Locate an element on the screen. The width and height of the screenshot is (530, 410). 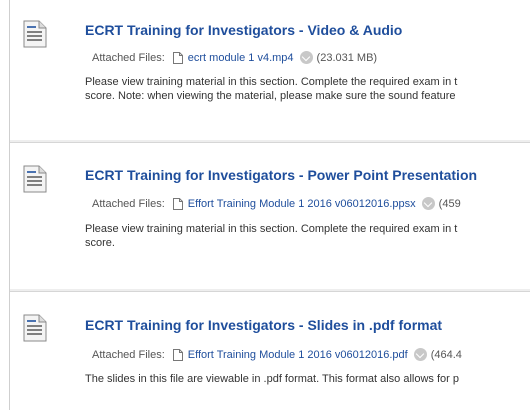
description-line: score. is located at coordinates (100, 243).